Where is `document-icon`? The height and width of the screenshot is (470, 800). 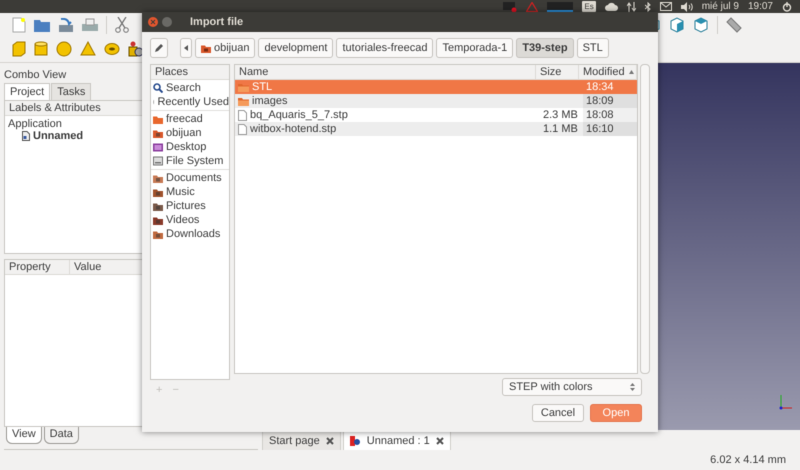
document-icon is located at coordinates (26, 136).